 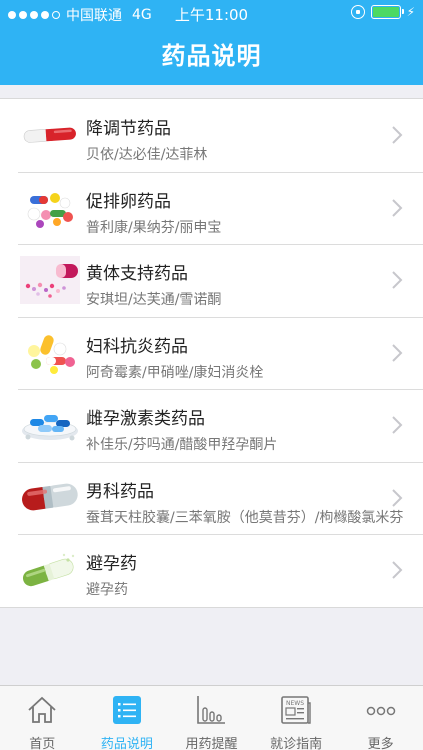 What do you see at coordinates (137, 346) in the screenshot?
I see `item-title: 妇科抗炎药品` at bounding box center [137, 346].